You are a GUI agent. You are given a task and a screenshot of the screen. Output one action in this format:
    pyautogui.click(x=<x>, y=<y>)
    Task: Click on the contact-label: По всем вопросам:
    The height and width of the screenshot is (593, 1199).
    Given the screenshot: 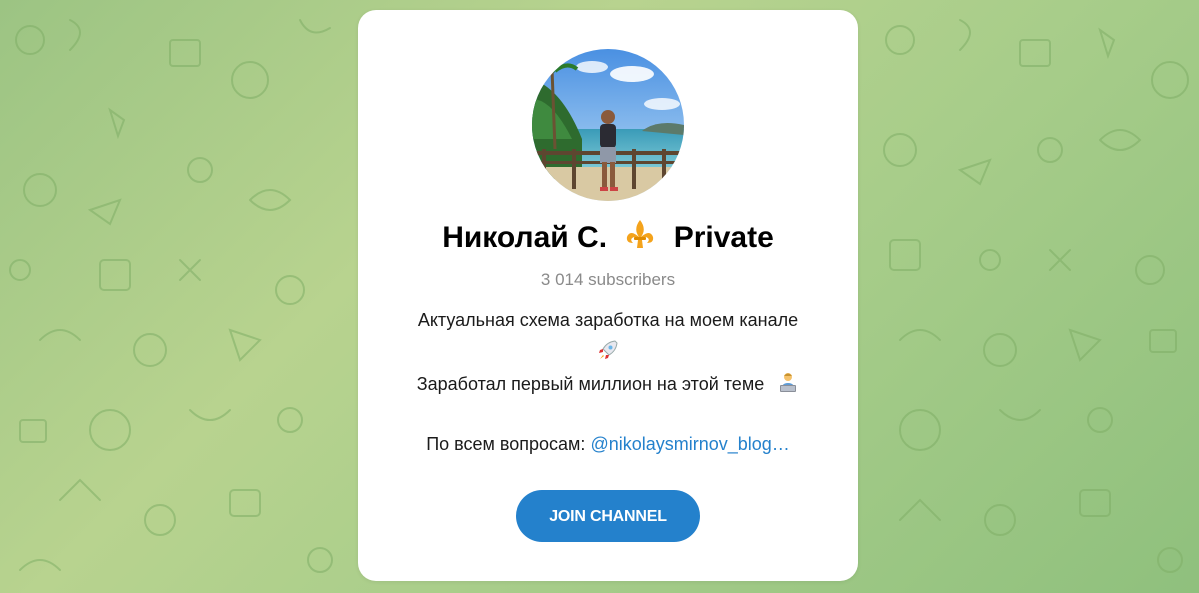 What is the action you would take?
    pyautogui.click(x=506, y=444)
    